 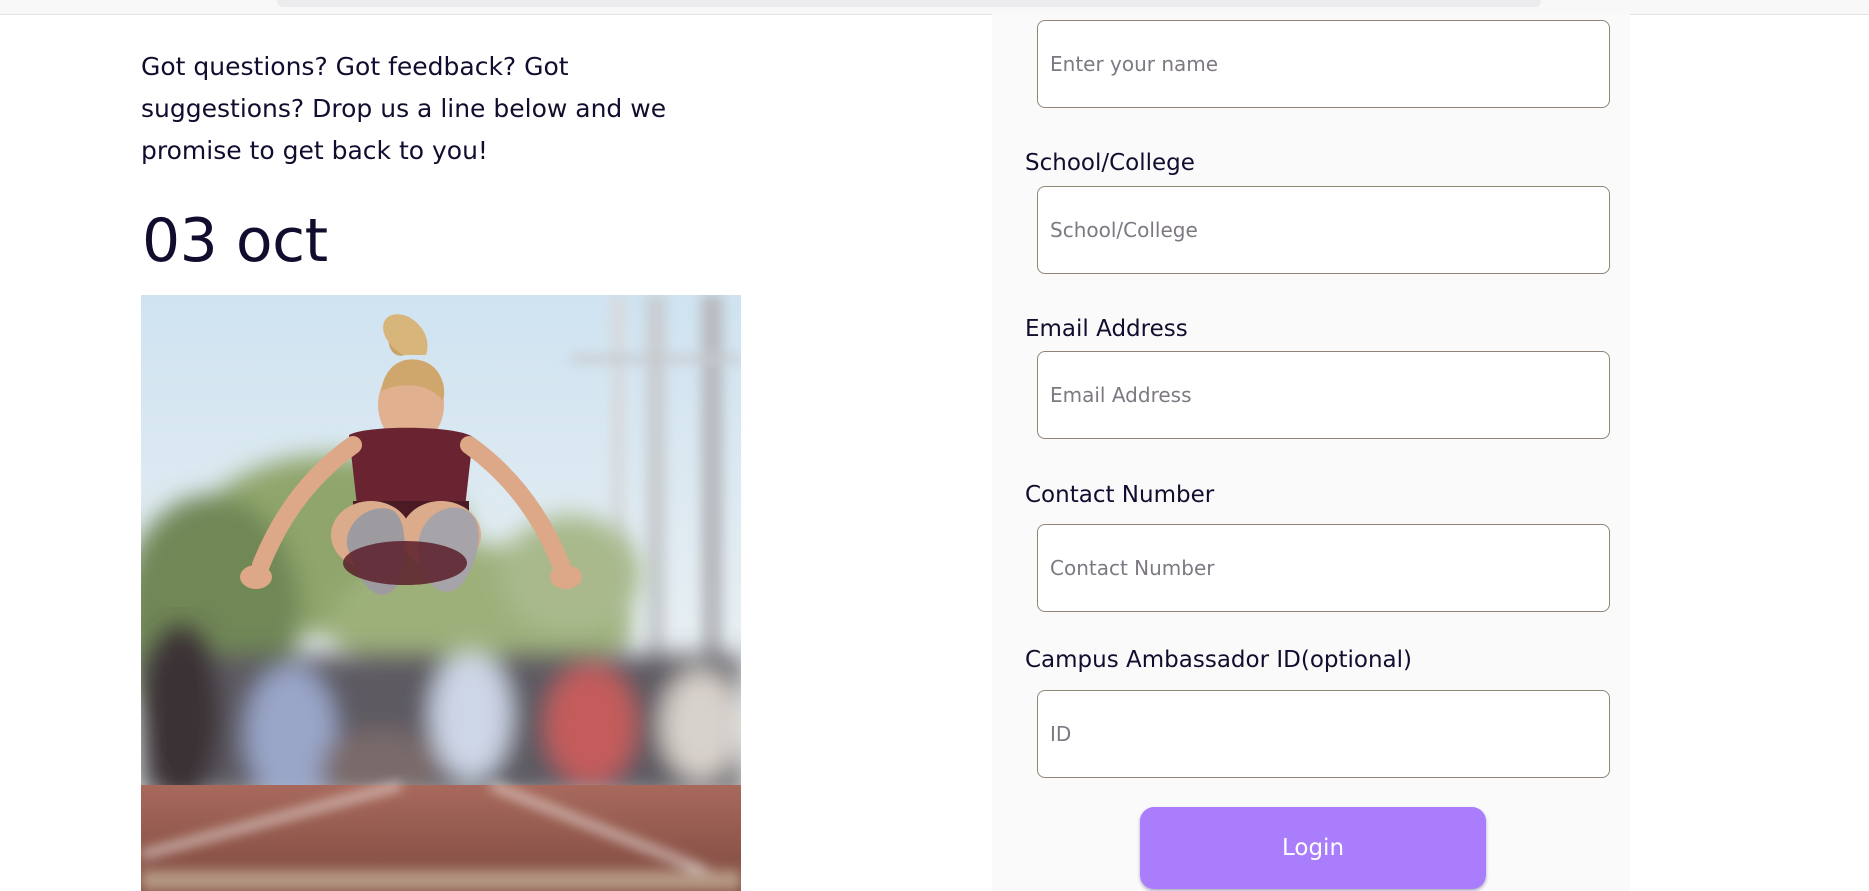 What do you see at coordinates (934, 7) in the screenshot?
I see `browser-top-strip` at bounding box center [934, 7].